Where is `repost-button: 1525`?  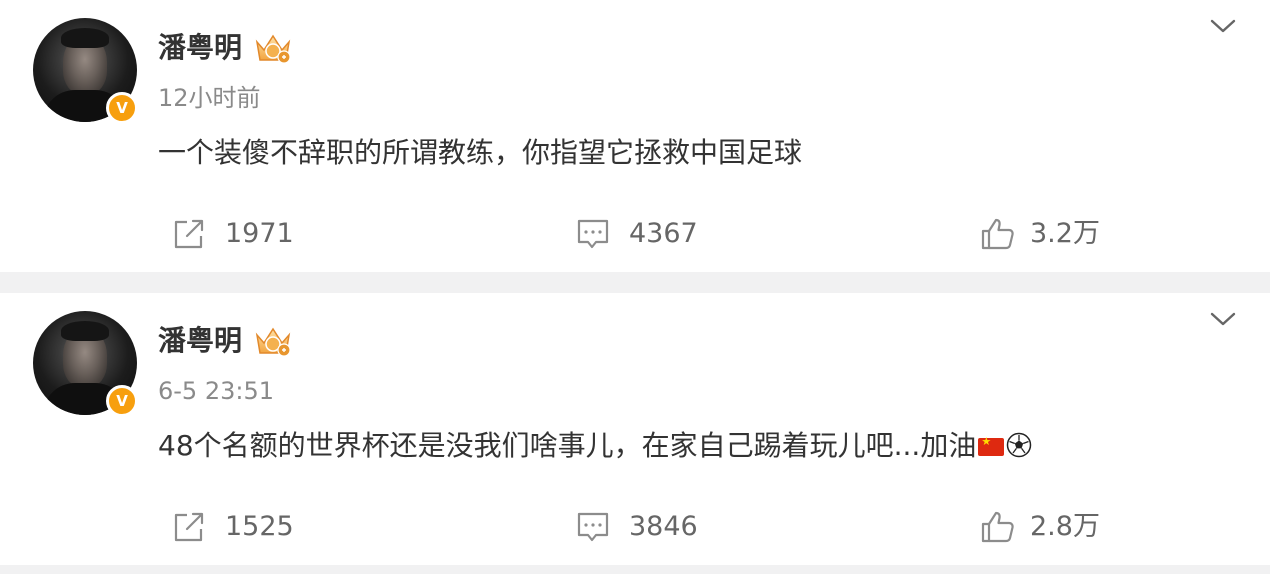 repost-button: 1525 is located at coordinates (232, 527).